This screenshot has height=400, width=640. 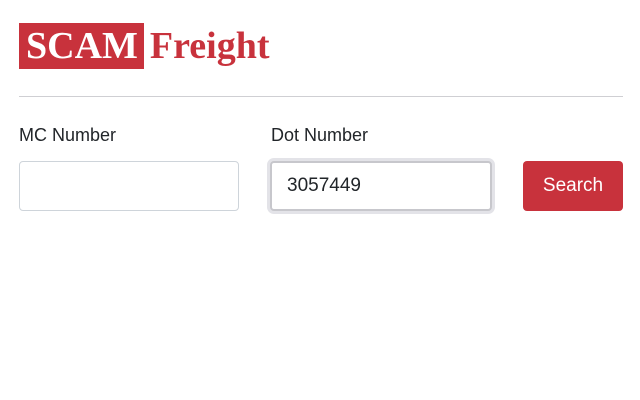 What do you see at coordinates (81, 46) in the screenshot?
I see `logo-boxed-text: SCAM` at bounding box center [81, 46].